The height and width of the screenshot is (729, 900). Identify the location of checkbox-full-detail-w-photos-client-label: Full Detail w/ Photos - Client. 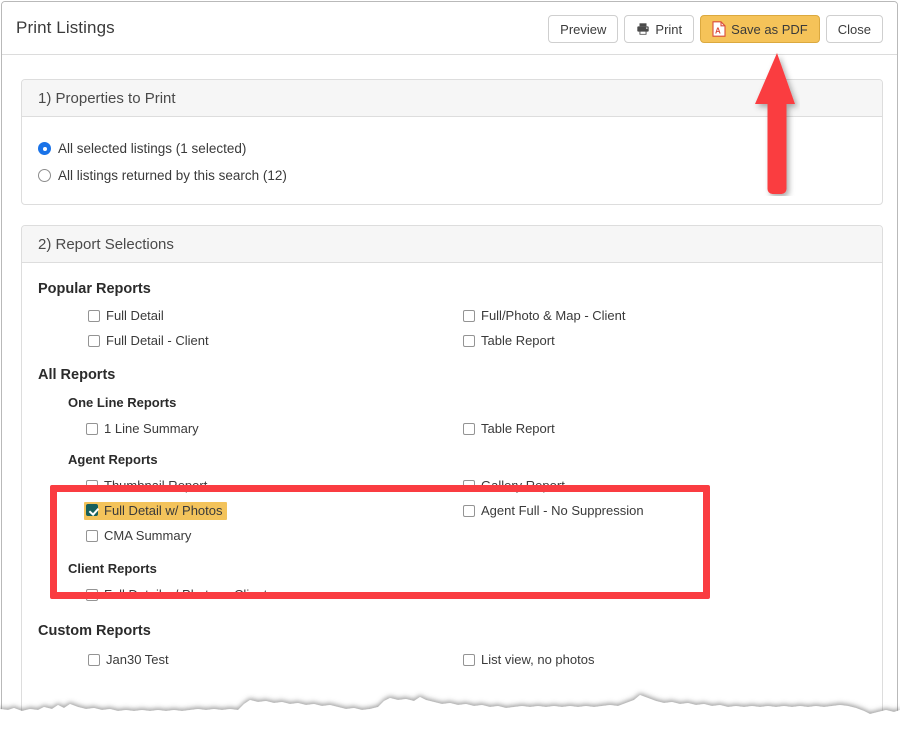
(186, 594).